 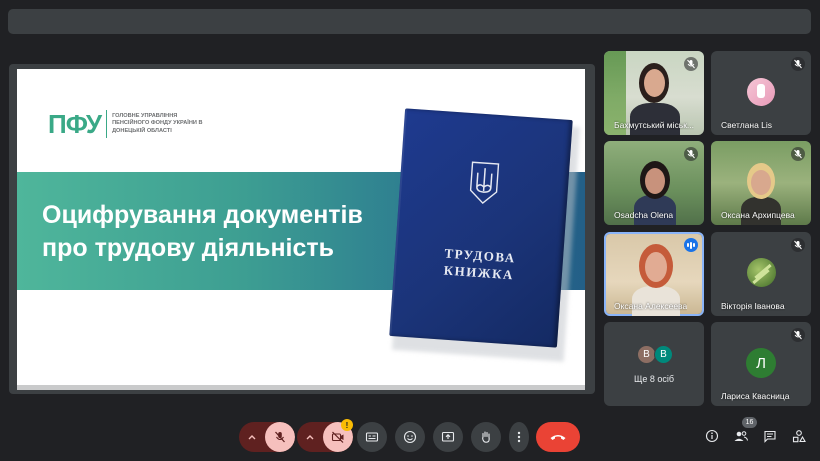 I want to click on people-icon, so click(x=741, y=436).